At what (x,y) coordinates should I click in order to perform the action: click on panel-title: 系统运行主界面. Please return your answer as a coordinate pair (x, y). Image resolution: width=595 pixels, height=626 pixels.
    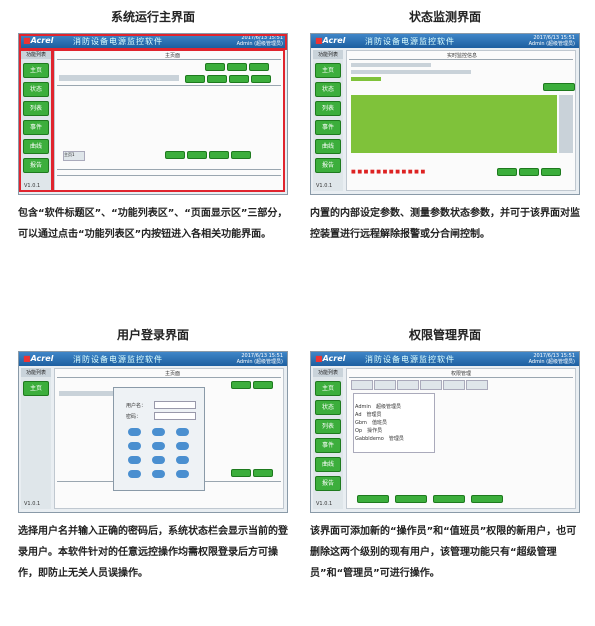
    Looking at the image, I should click on (152, 17).